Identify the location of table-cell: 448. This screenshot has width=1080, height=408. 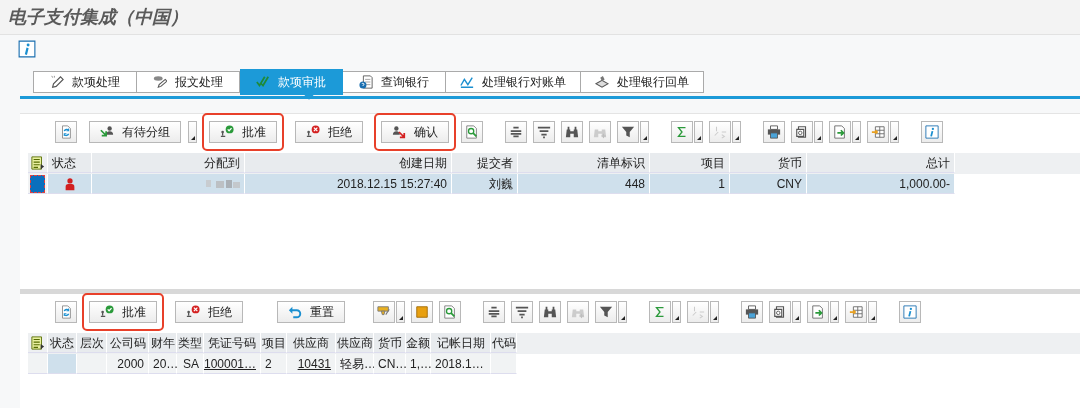
(584, 184).